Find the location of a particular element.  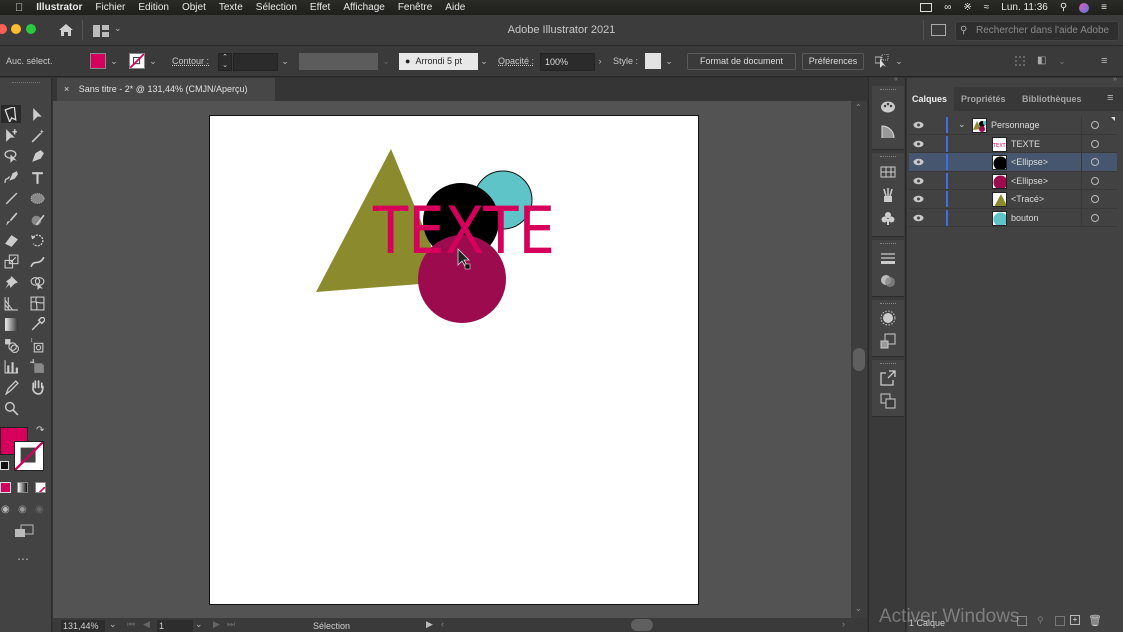

export-icon is located at coordinates (888, 378).